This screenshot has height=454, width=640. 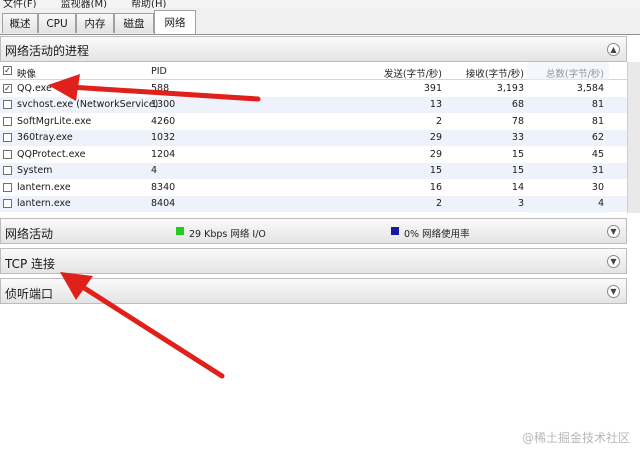 What do you see at coordinates (154, 88) in the screenshot?
I see `arrow-to-qq-row` at bounding box center [154, 88].